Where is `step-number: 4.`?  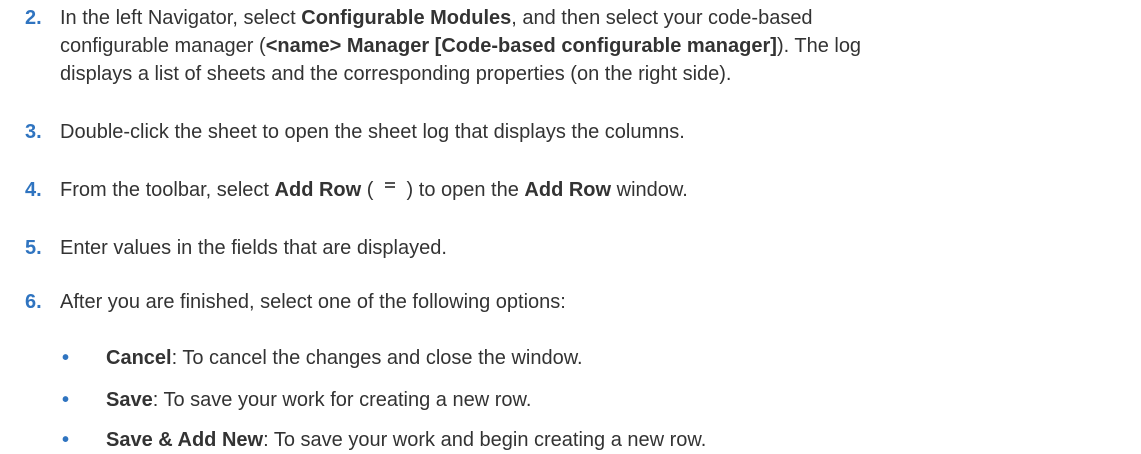
step-number: 4. is located at coordinates (33, 190).